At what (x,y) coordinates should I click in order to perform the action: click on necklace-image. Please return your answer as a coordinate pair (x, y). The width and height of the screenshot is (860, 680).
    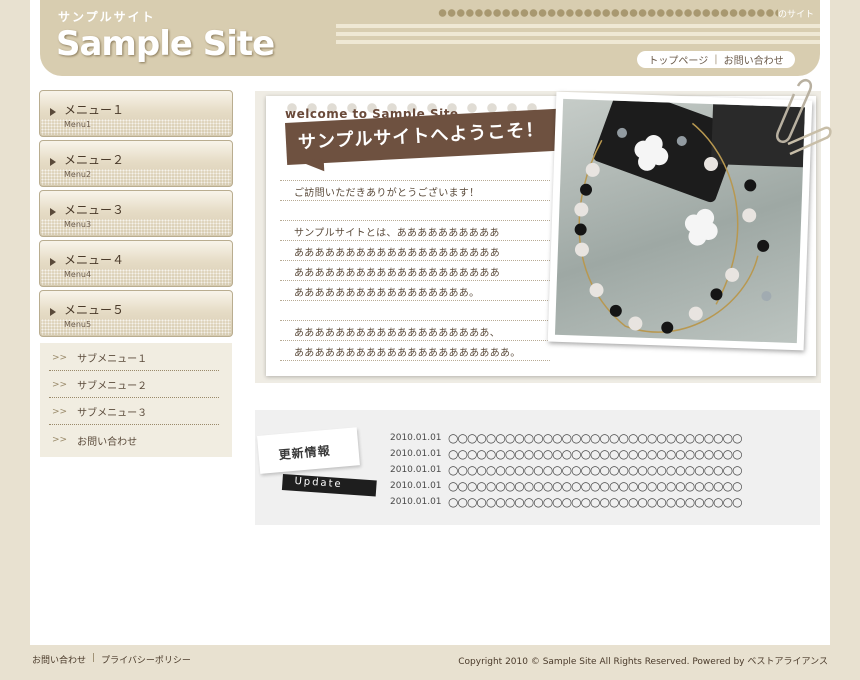
    Looking at the image, I should click on (680, 221).